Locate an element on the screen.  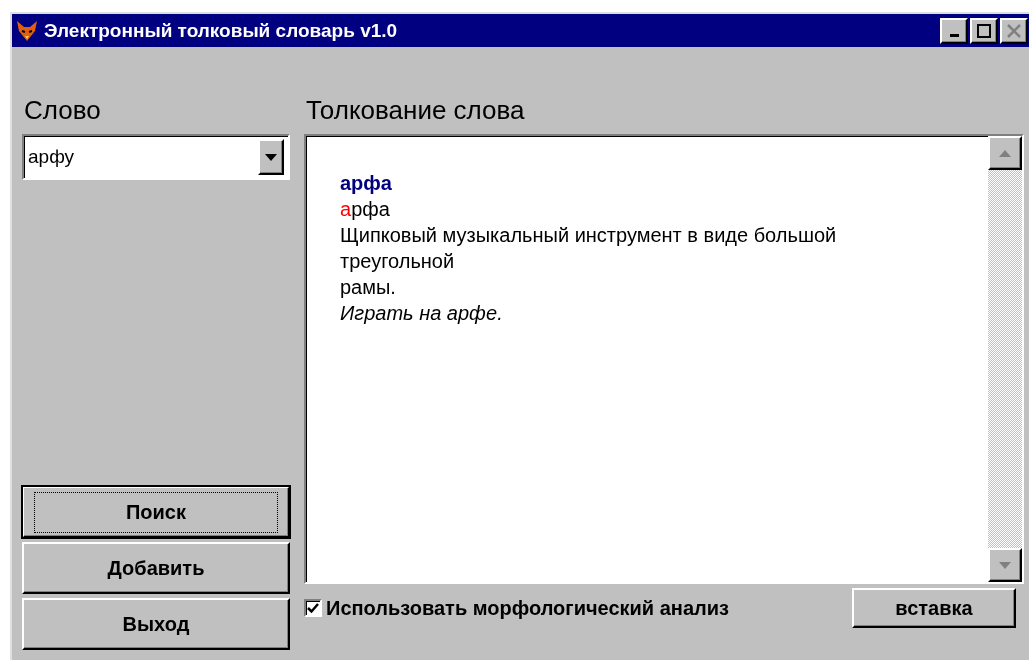
window-title: Электронный толковый словарь v1.0 is located at coordinates (221, 30).